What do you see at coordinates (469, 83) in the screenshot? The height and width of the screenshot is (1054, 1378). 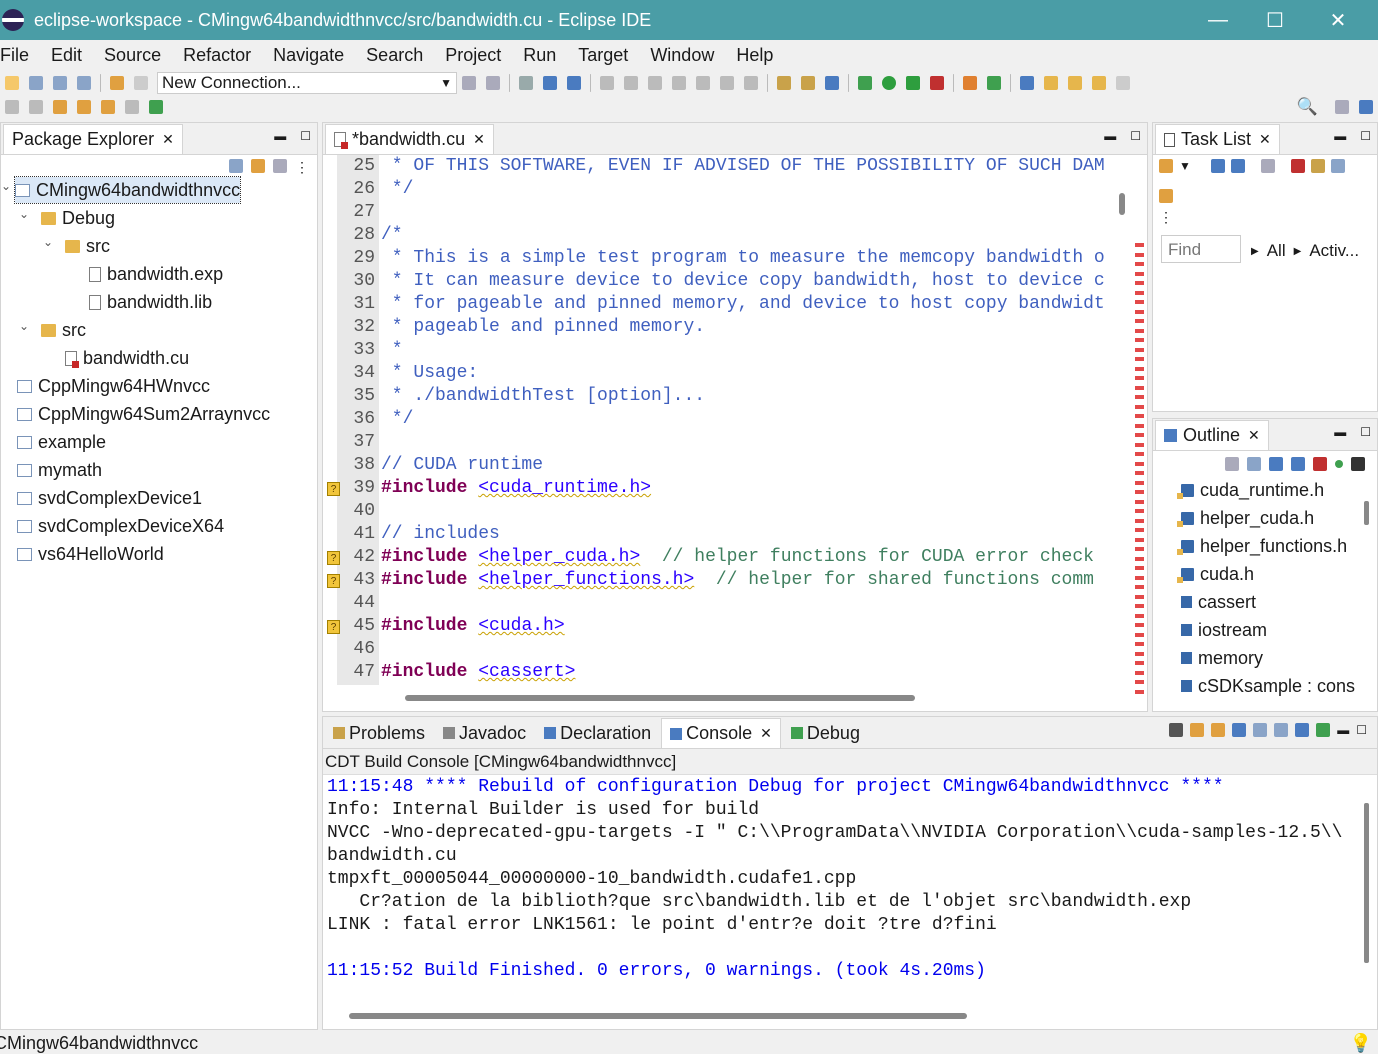 I see `connect-icon` at bounding box center [469, 83].